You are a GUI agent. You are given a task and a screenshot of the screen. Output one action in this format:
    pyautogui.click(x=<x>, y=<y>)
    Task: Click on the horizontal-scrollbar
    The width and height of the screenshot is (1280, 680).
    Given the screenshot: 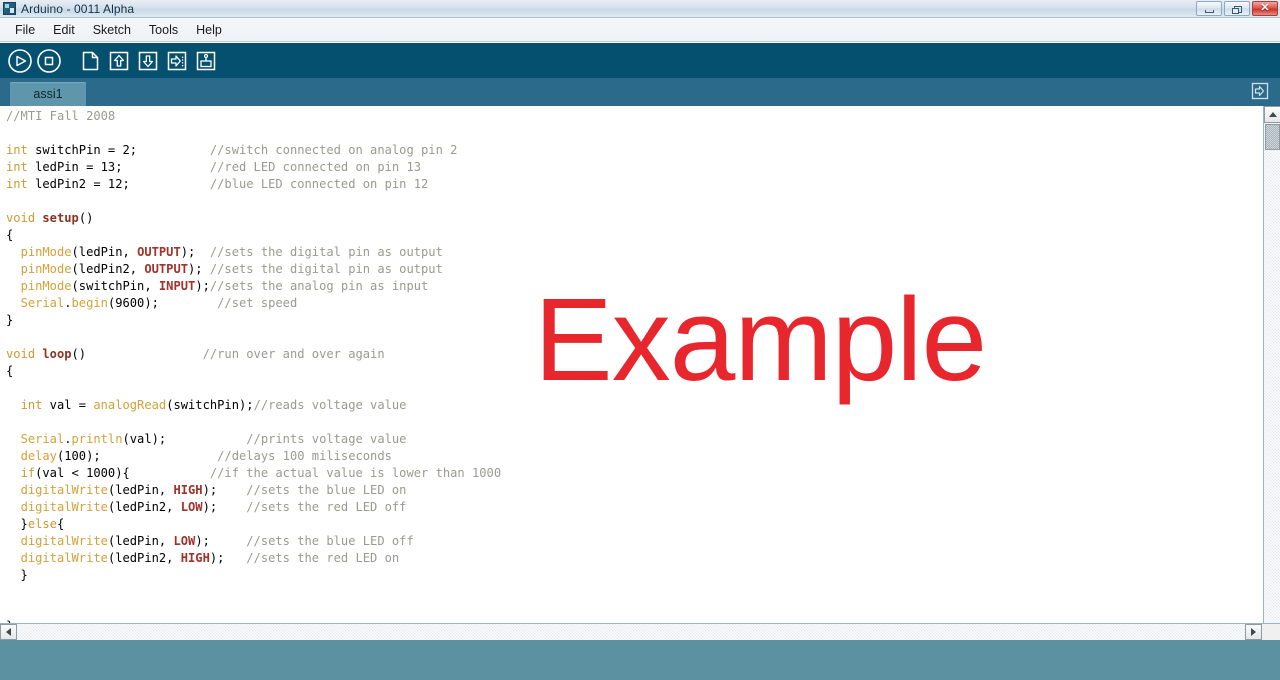 What is the action you would take?
    pyautogui.click(x=640, y=631)
    